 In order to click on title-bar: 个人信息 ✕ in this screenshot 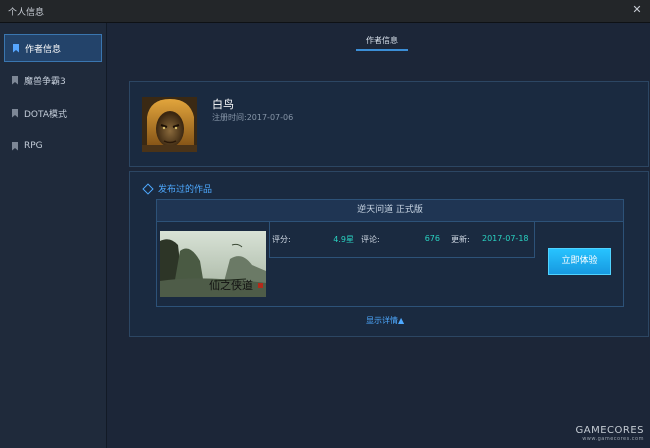, I will do `click(325, 11)`.